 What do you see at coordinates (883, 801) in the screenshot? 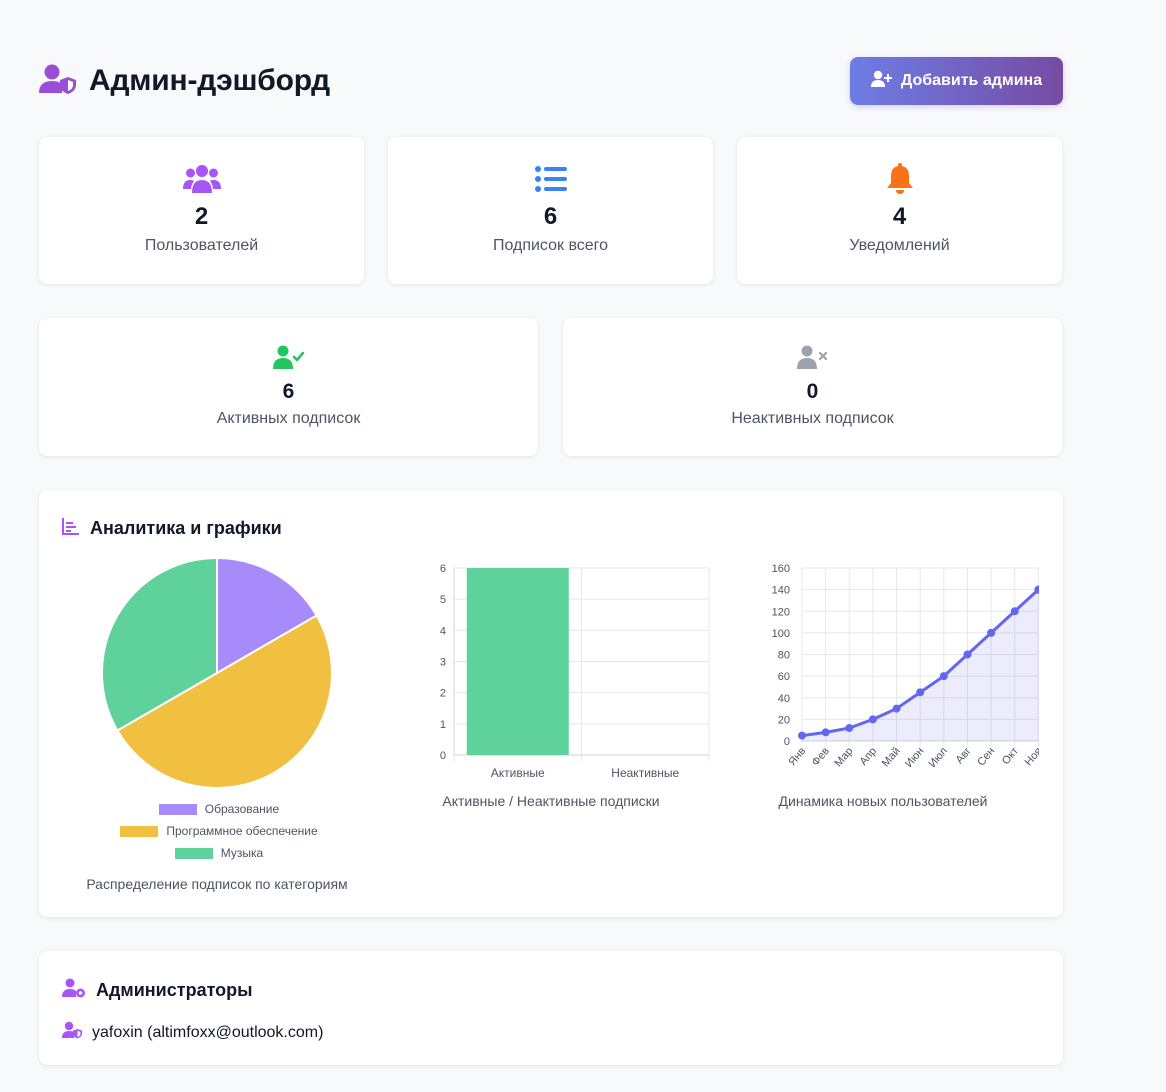
I see `line-caption: Динамика новых пользователей` at bounding box center [883, 801].